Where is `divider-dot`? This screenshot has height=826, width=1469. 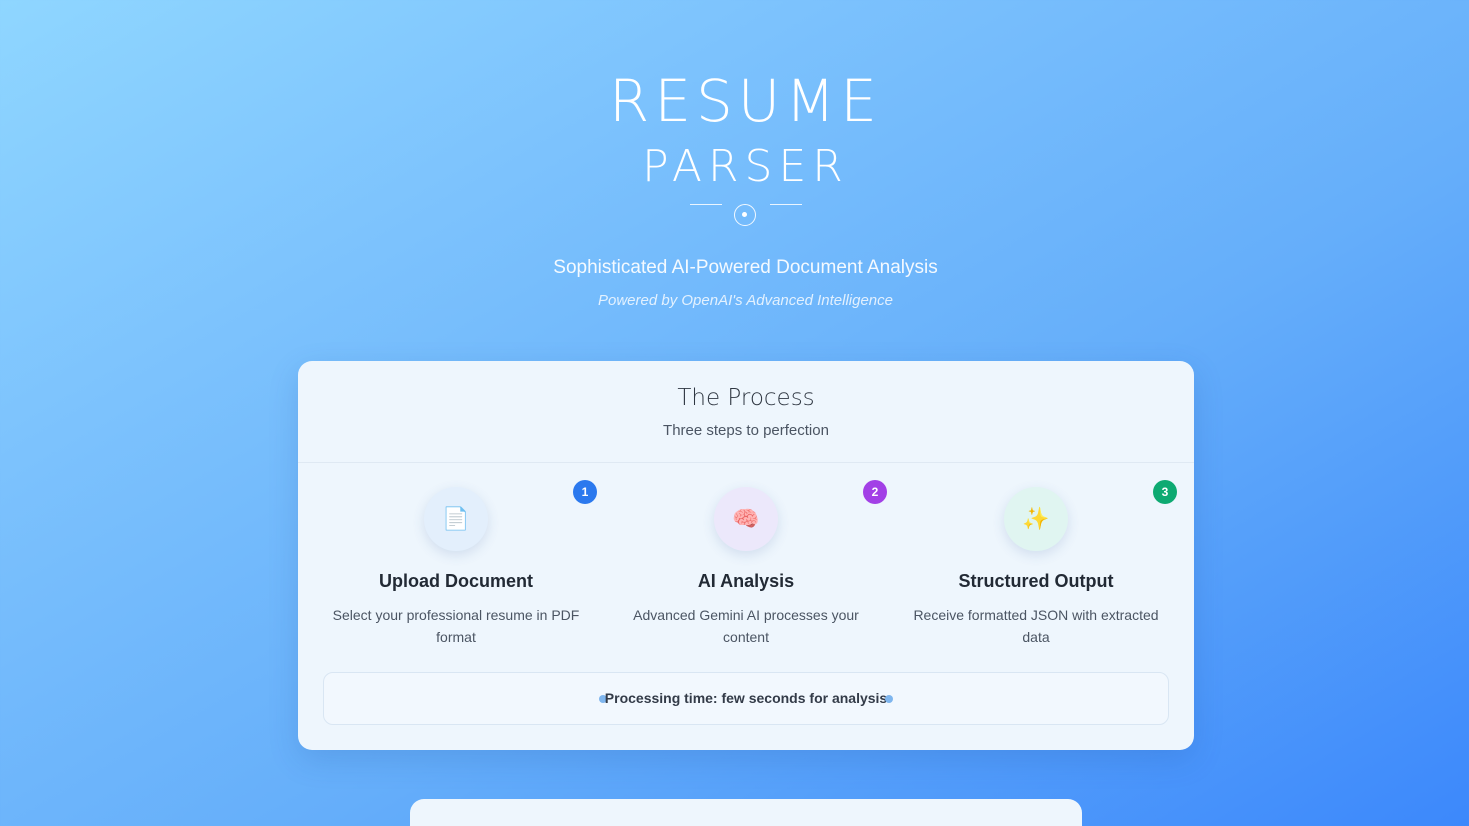
divider-dot is located at coordinates (744, 214).